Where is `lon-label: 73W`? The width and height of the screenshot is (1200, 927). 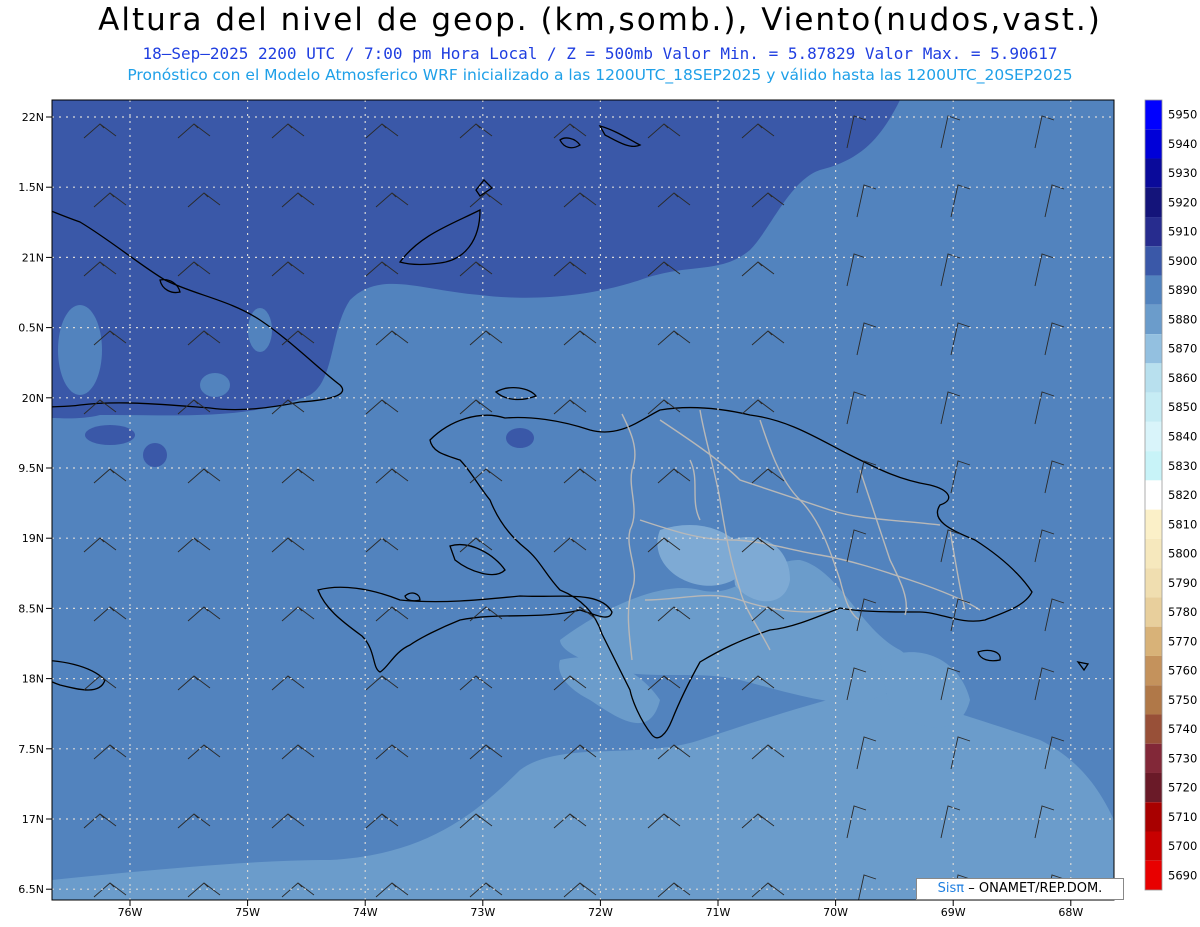
lon-label: 73W is located at coordinates (482, 912).